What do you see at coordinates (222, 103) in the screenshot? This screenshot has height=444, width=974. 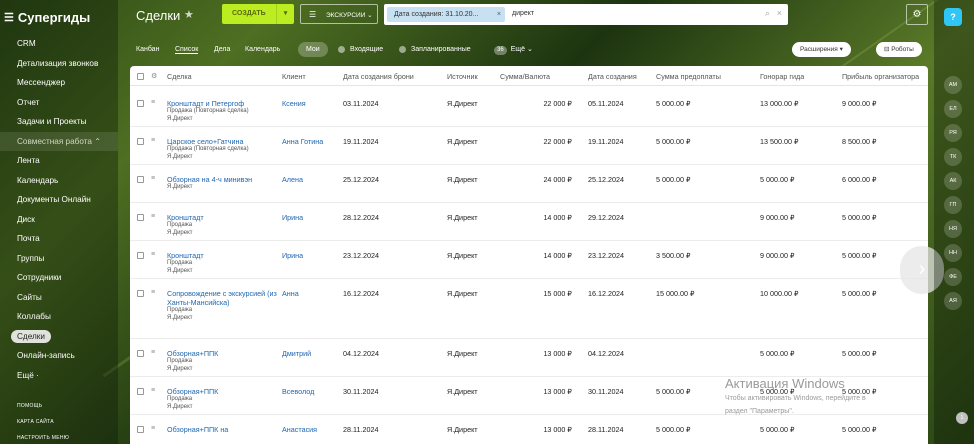 I see `deal-name-link: Кронштадт и Петергоф` at bounding box center [222, 103].